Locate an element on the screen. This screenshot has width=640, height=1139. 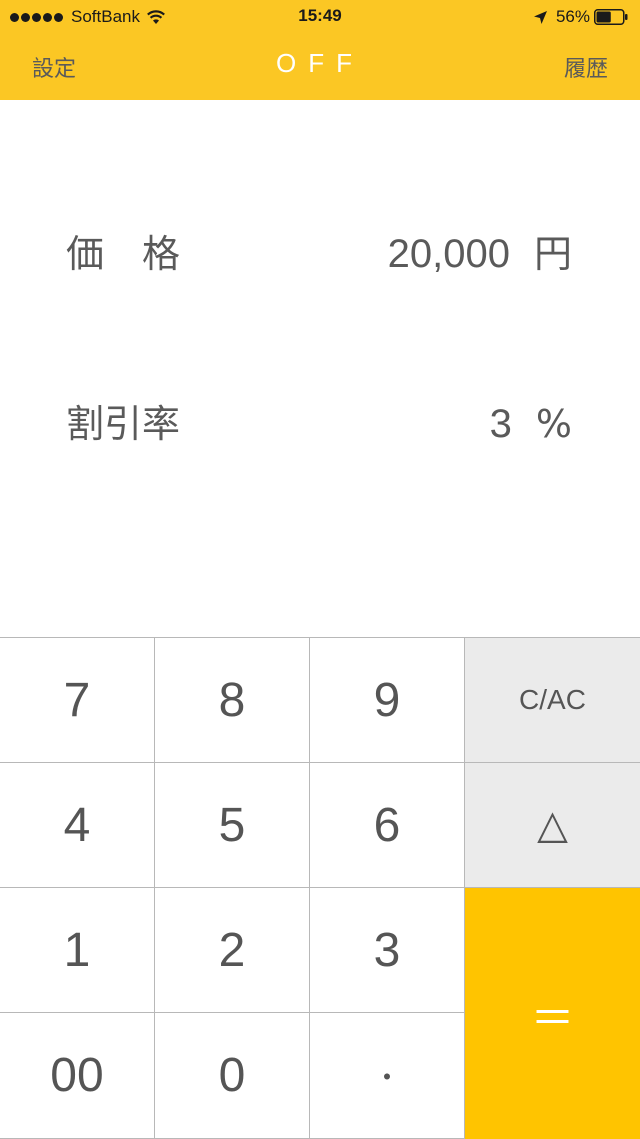
mode-title: OFF is located at coordinates (320, 63).